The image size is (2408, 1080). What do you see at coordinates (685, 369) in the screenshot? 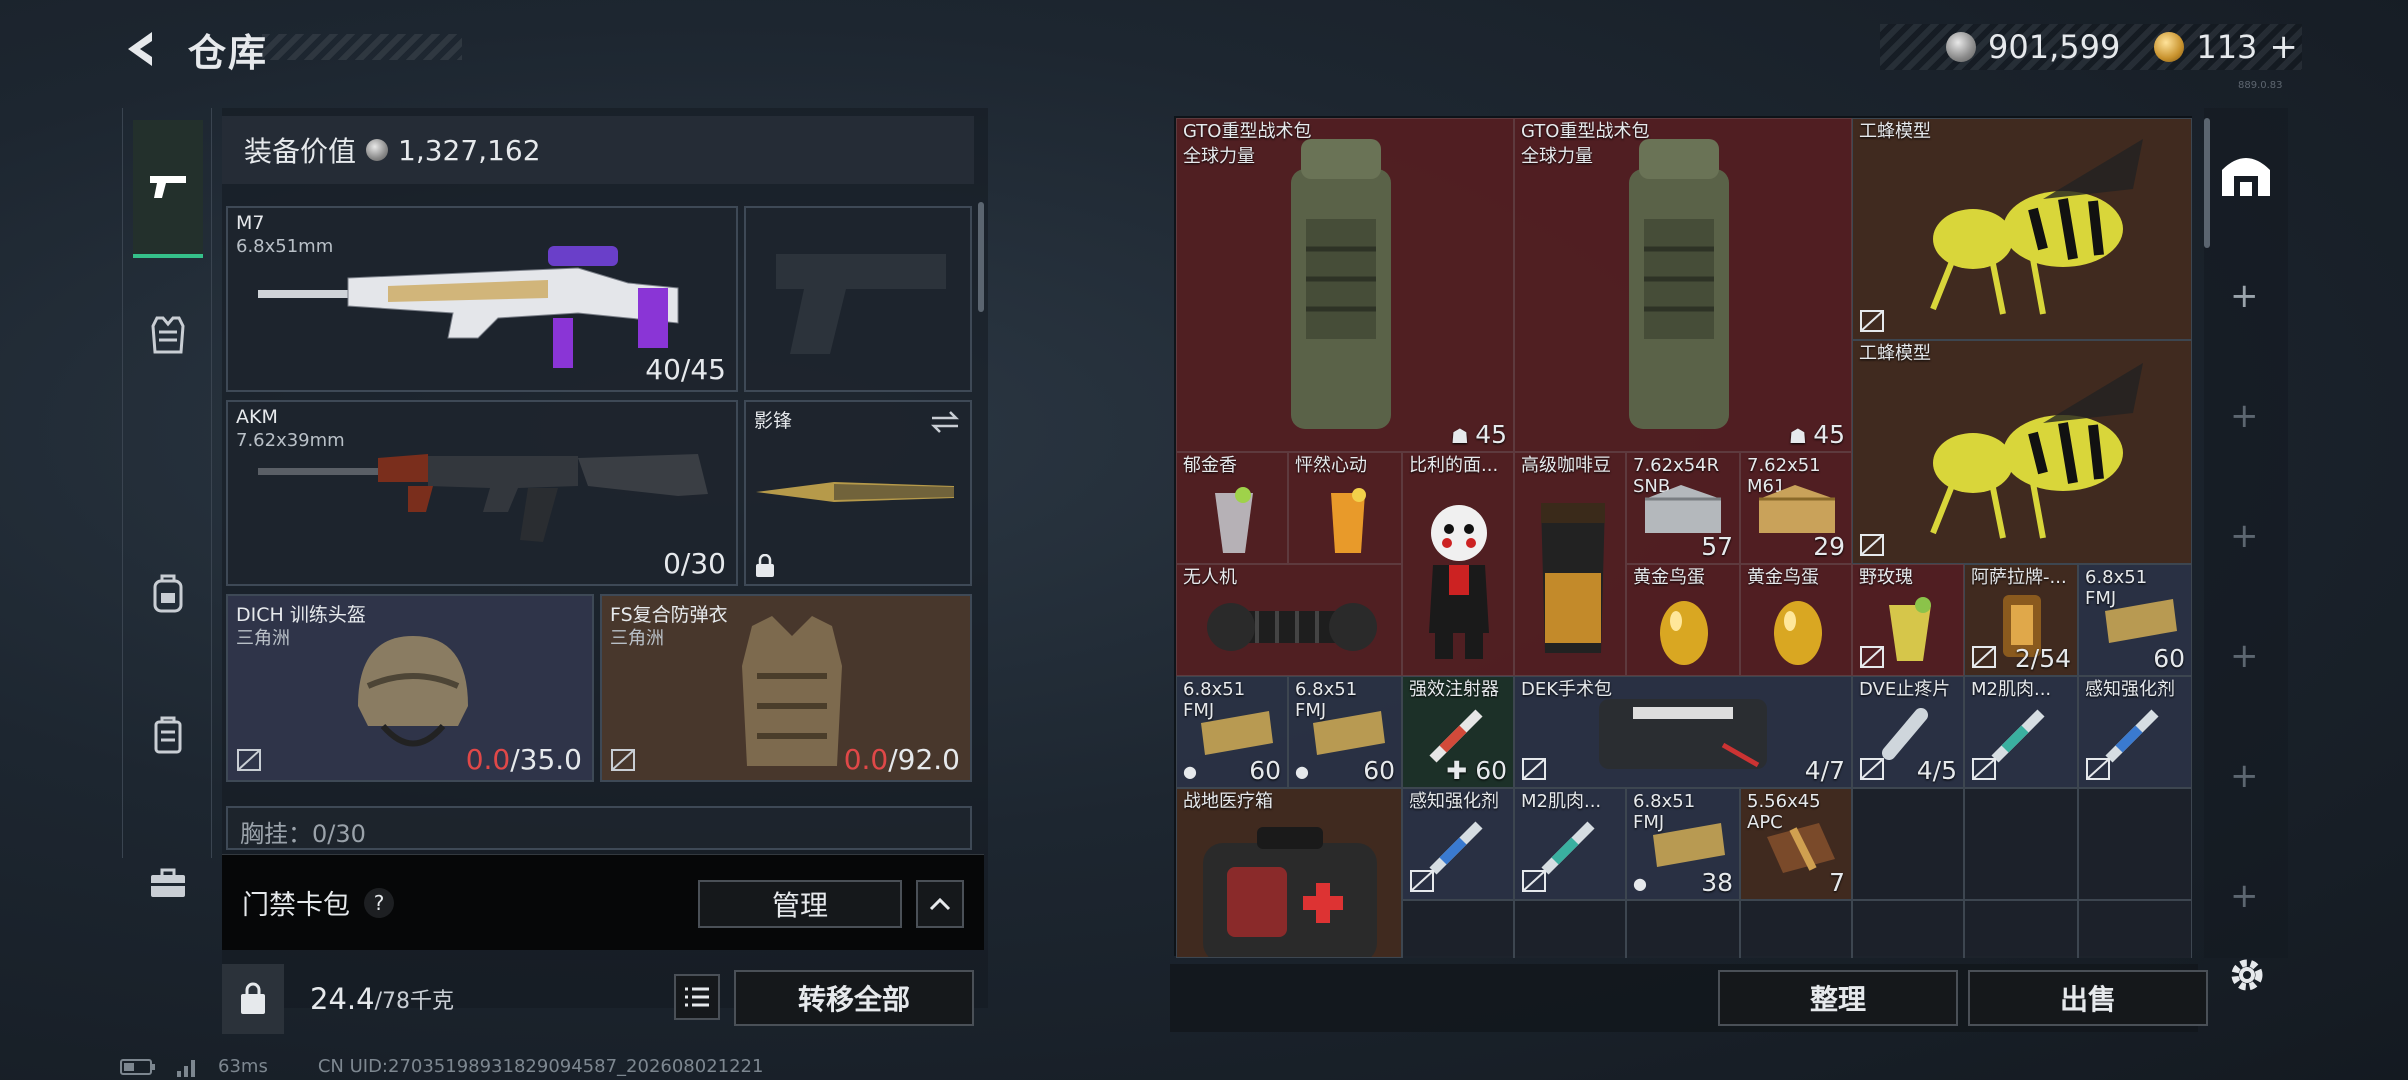
I see `weapon-ammo: 40/45` at bounding box center [685, 369].